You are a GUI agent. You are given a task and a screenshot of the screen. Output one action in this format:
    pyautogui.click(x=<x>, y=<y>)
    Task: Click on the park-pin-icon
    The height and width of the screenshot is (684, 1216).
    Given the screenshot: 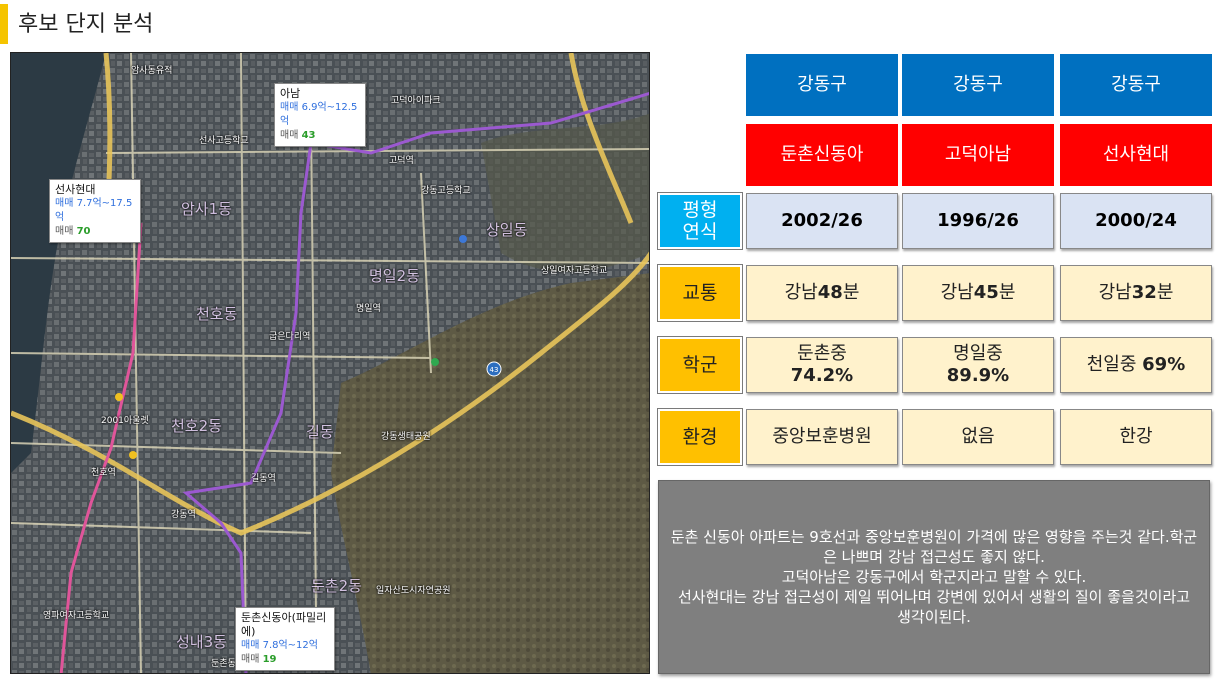 What is the action you would take?
    pyautogui.click(x=435, y=362)
    